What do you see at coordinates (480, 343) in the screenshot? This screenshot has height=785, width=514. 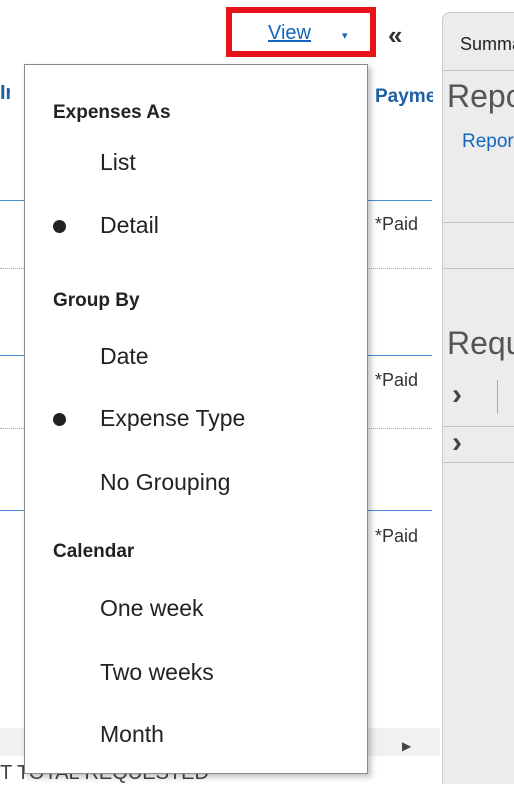 I see `requested-title: Requested` at bounding box center [480, 343].